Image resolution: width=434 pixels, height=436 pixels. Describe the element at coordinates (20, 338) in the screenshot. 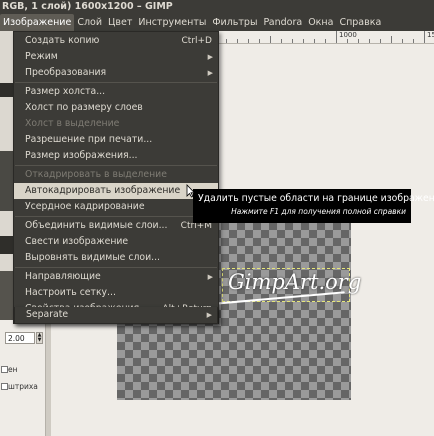

I see `size-spinbox: 2.00` at that location.